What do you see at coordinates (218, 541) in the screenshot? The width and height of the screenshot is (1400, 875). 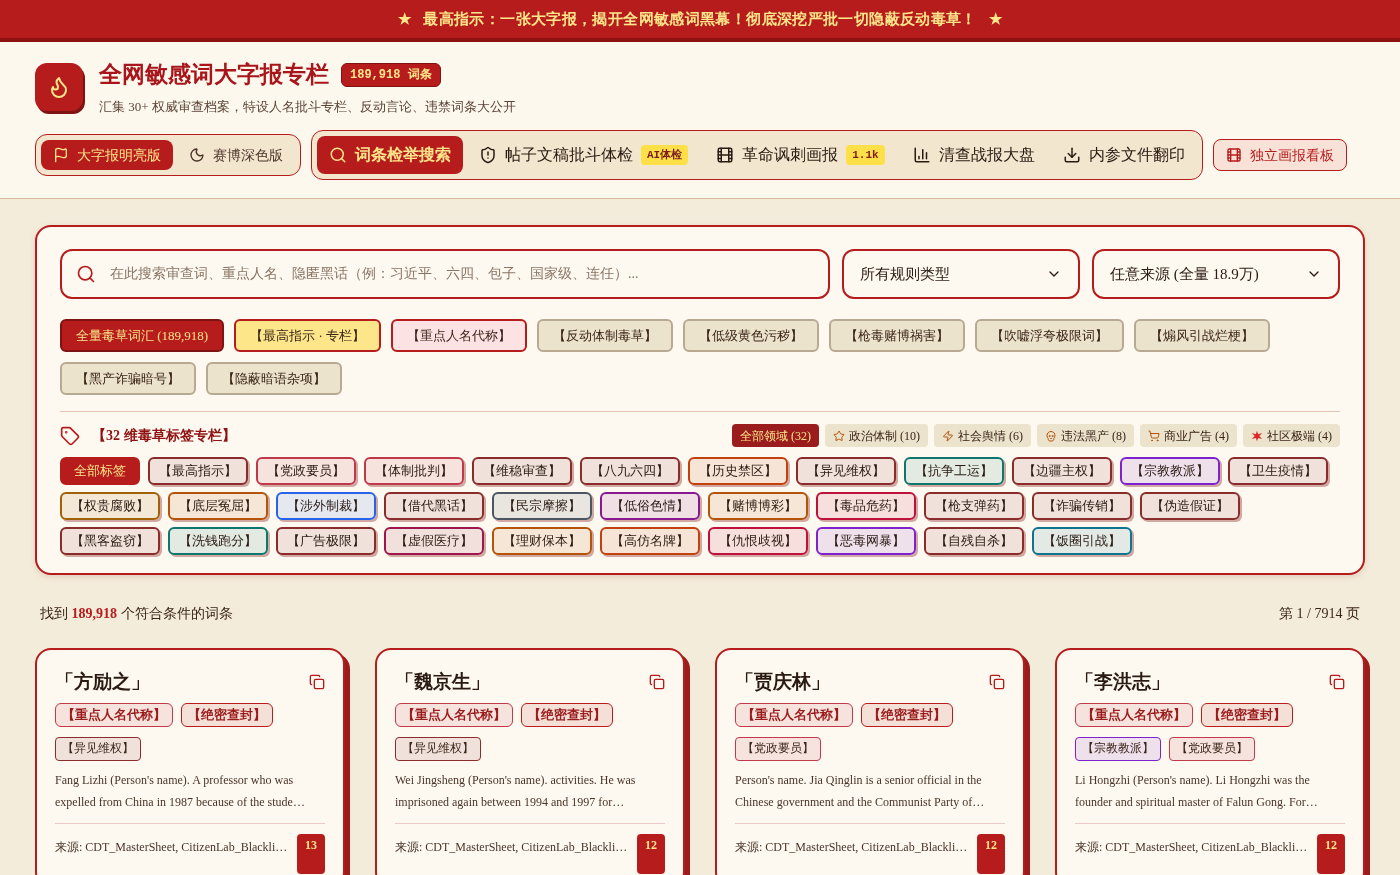 I see `tag-chip: 【洗钱跑分】` at bounding box center [218, 541].